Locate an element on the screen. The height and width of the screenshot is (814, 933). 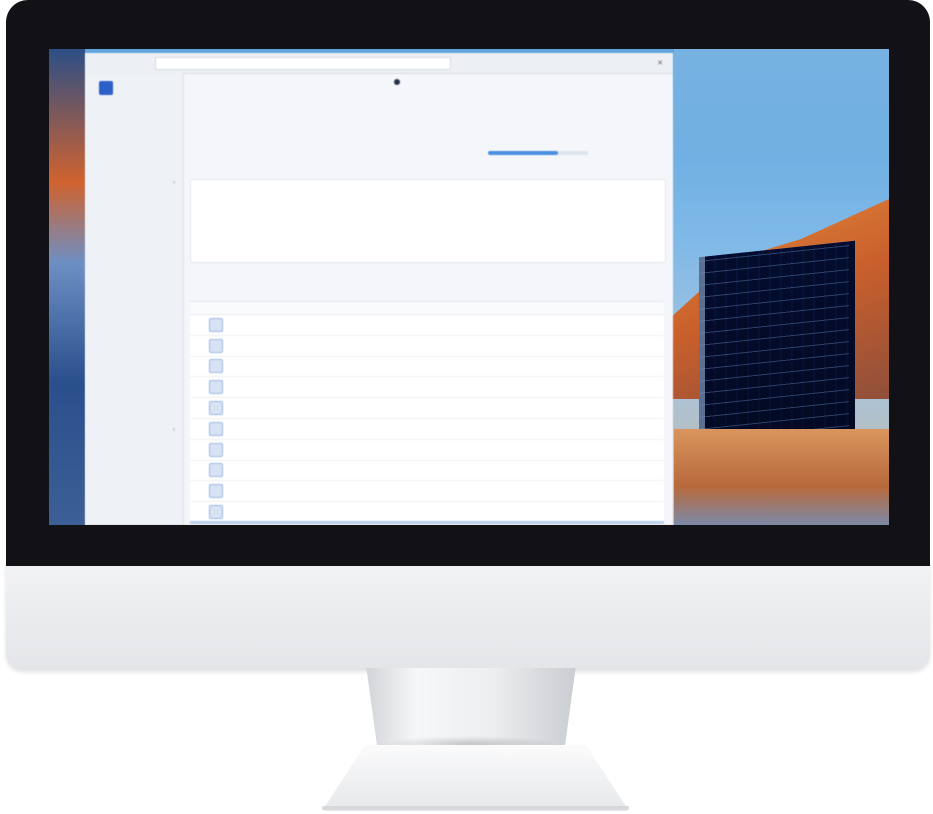
monitor-chin is located at coordinates (468, 618).